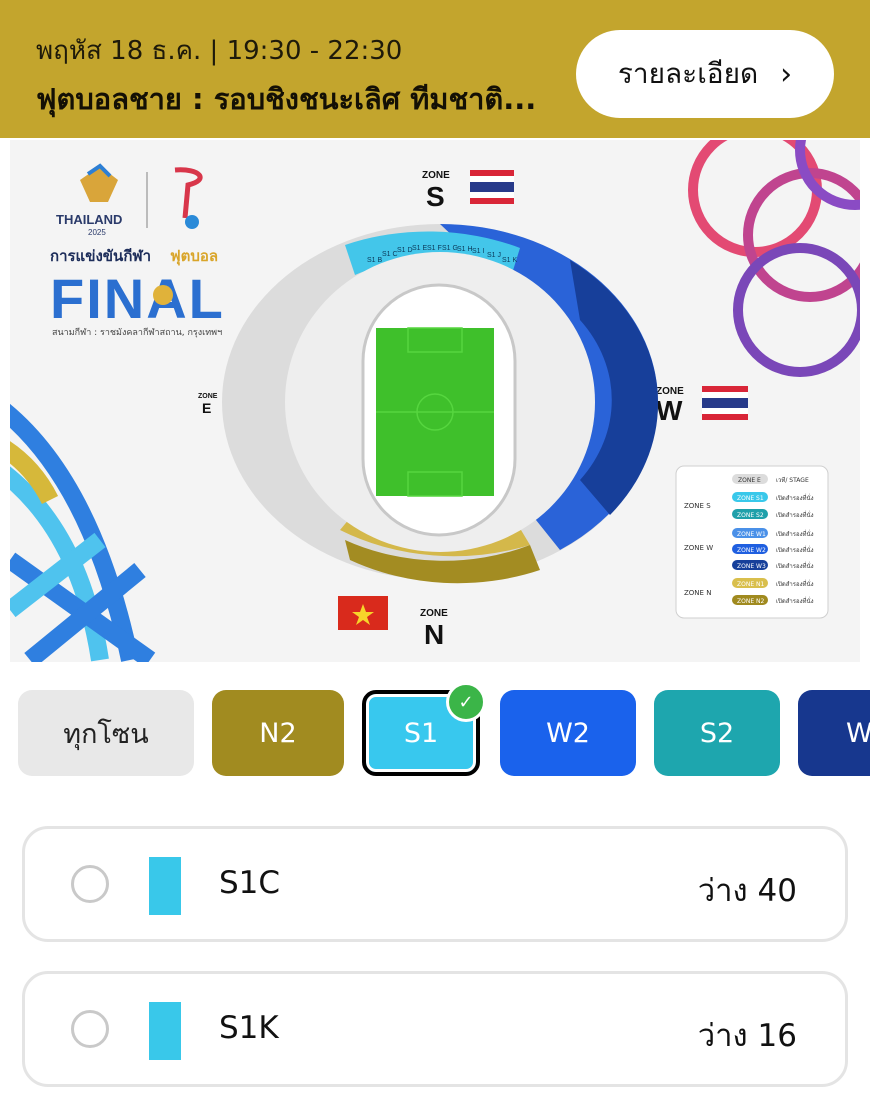 This screenshot has height=1110, width=870. What do you see at coordinates (194, 256) in the screenshot?
I see `poster-sport: ฟุตบอล` at bounding box center [194, 256].